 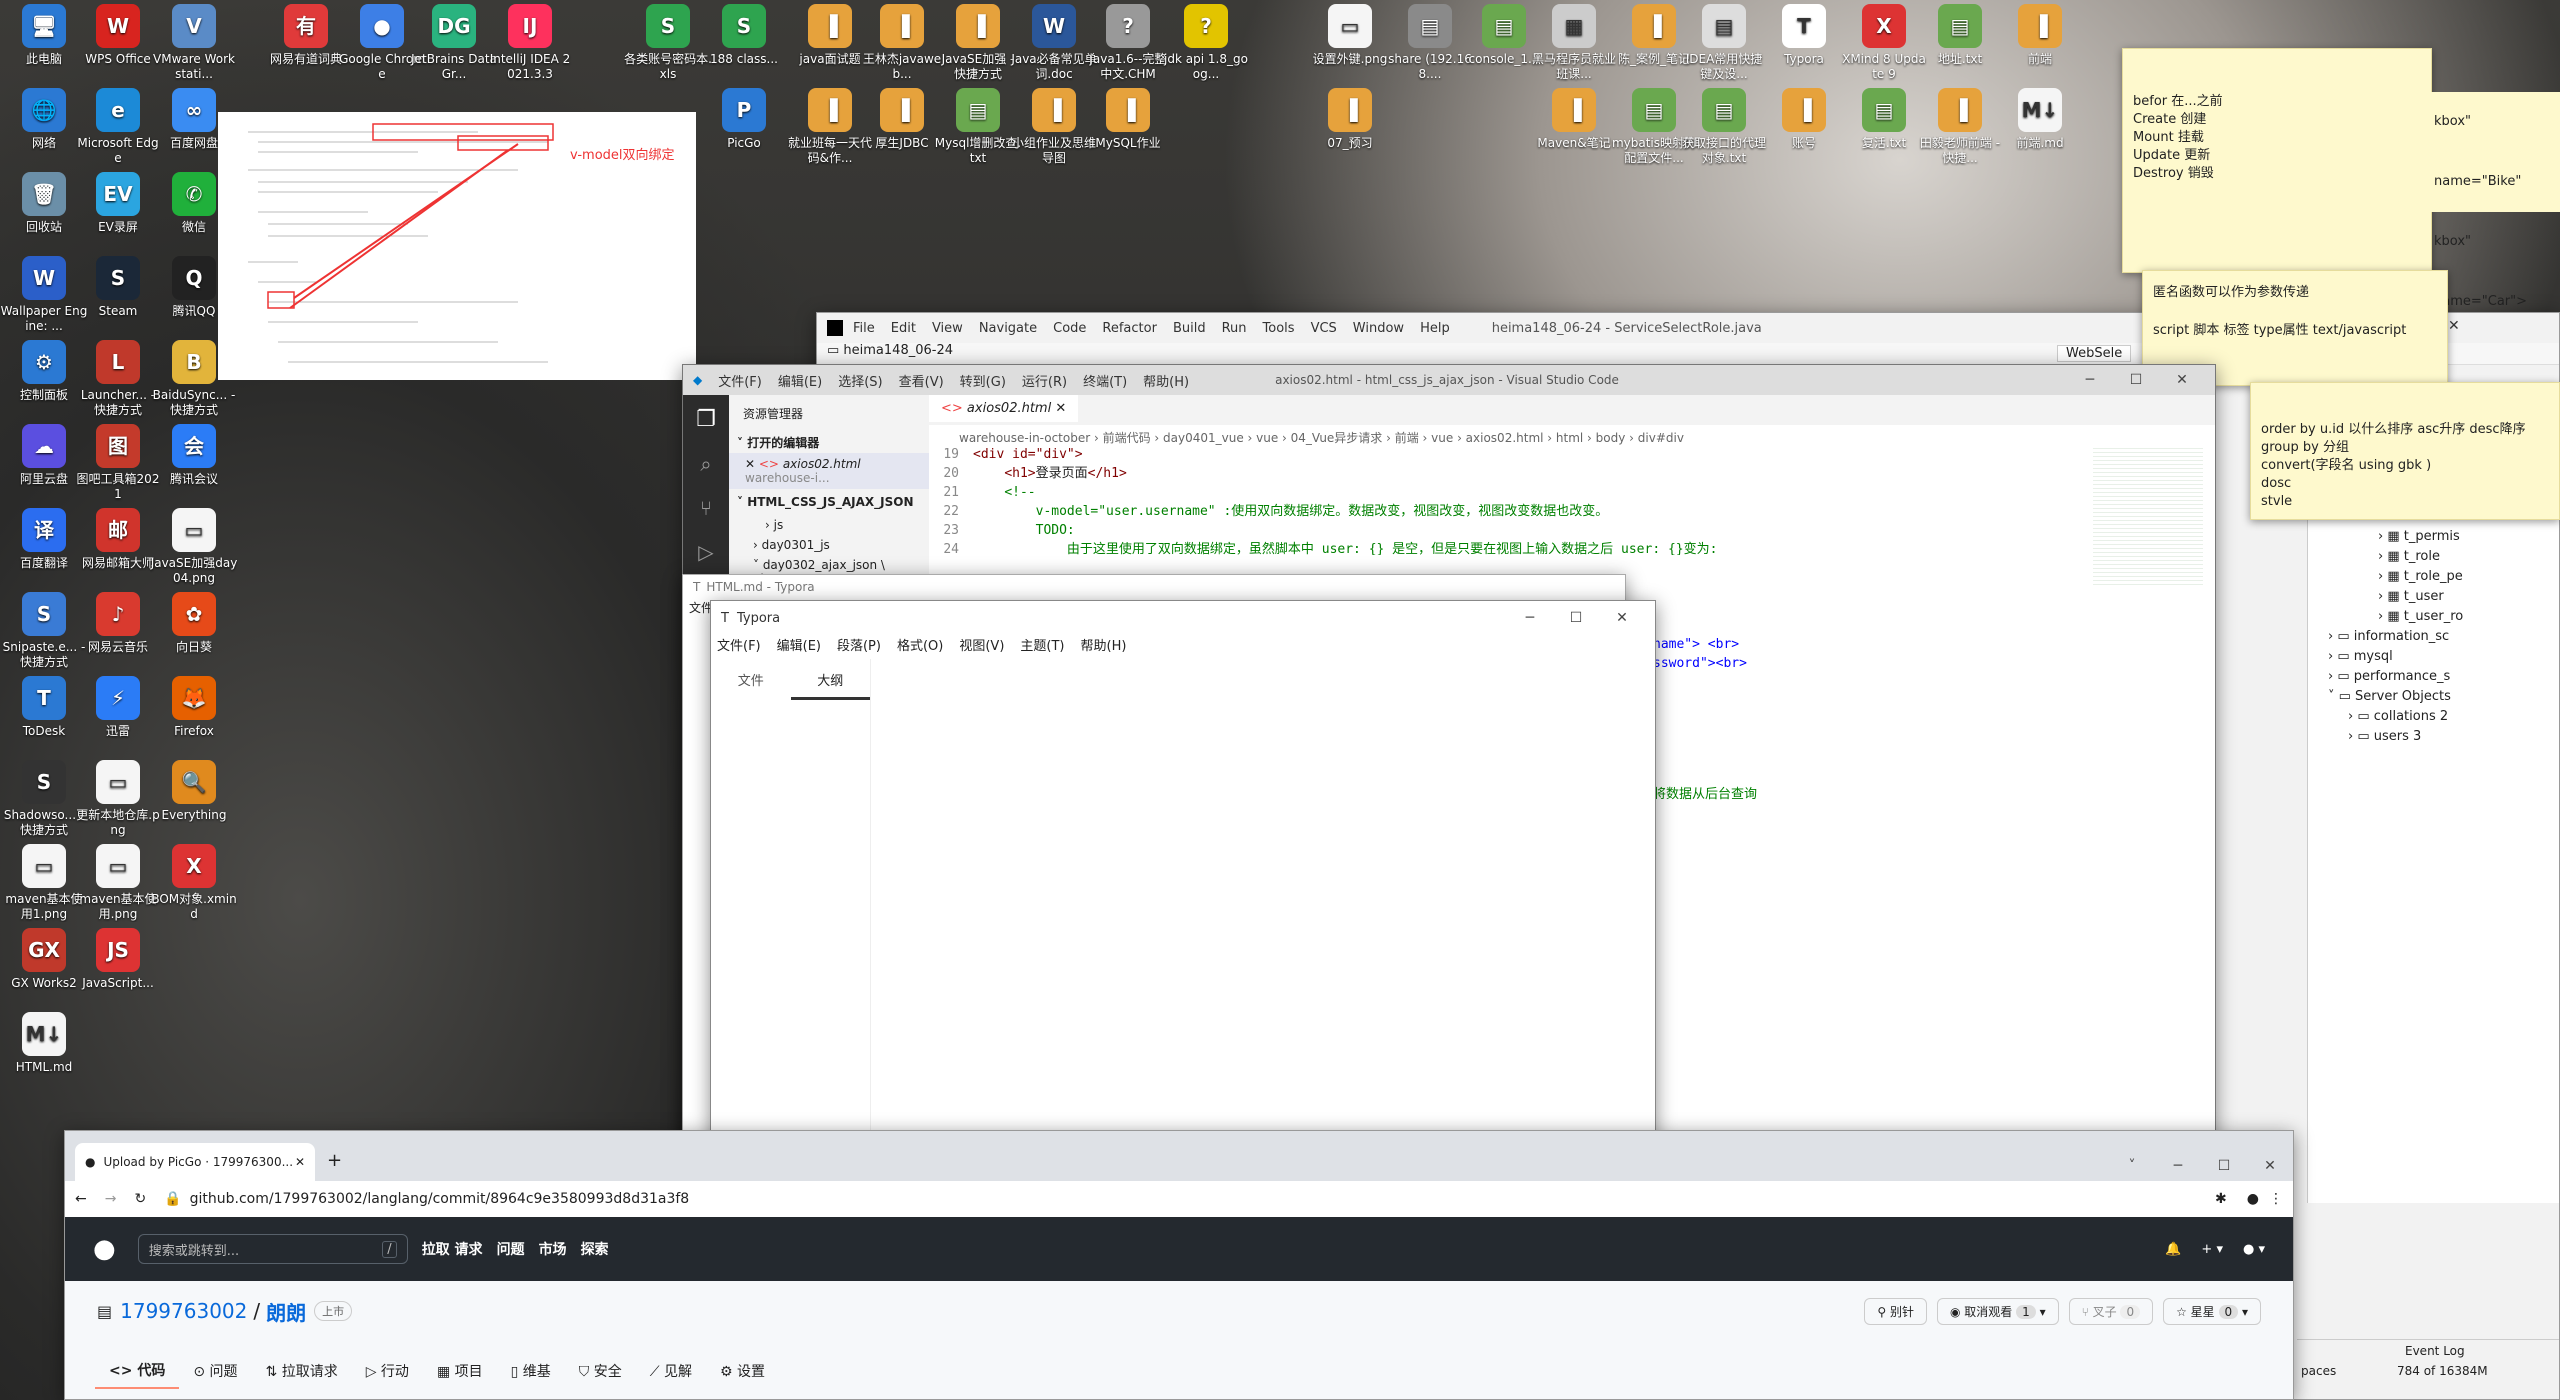 What do you see at coordinates (215, 1371) in the screenshot?
I see `repo-tab: ⊙ 问题` at bounding box center [215, 1371].